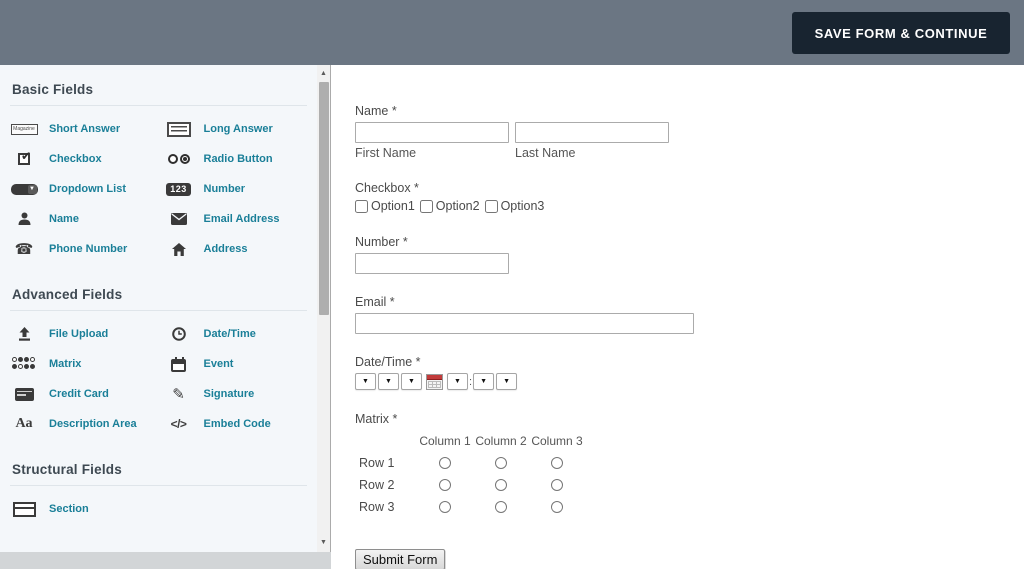 The height and width of the screenshot is (569, 1024). I want to click on save-form-button: SAVE FORM & CONTINUE, so click(901, 33).